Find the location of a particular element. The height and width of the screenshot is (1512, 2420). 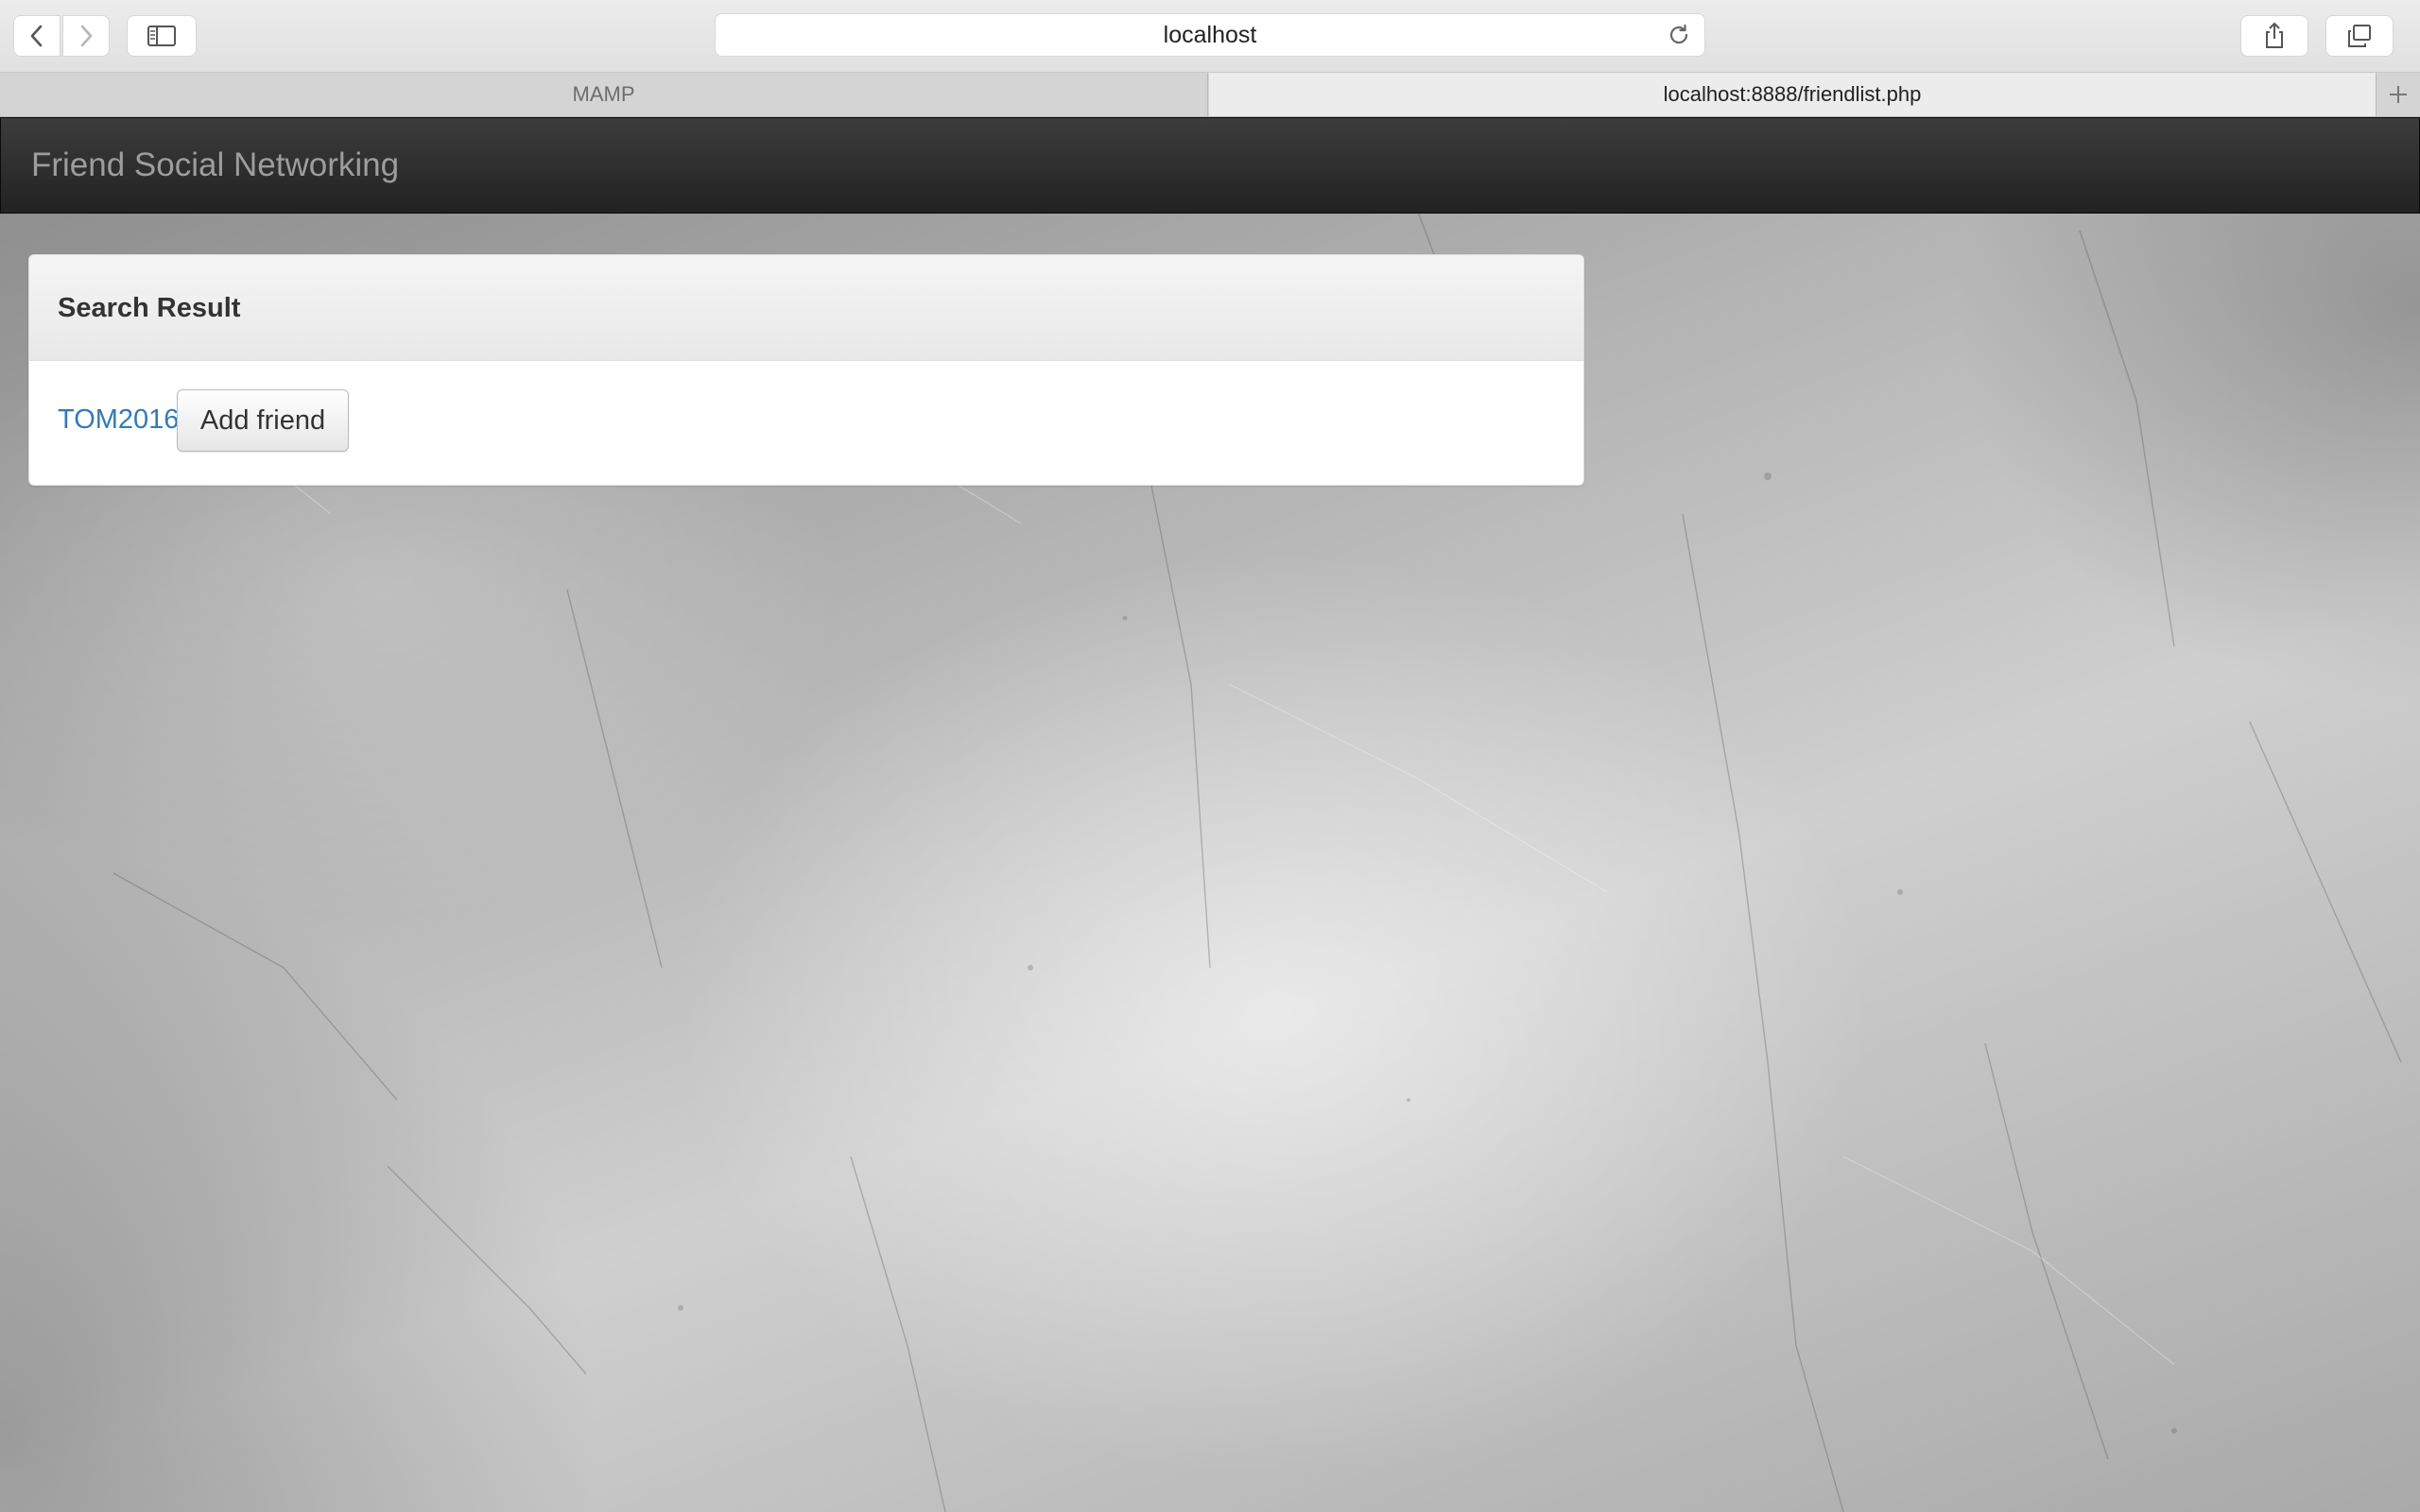

add-friend-button: Add friend is located at coordinates (263, 420).